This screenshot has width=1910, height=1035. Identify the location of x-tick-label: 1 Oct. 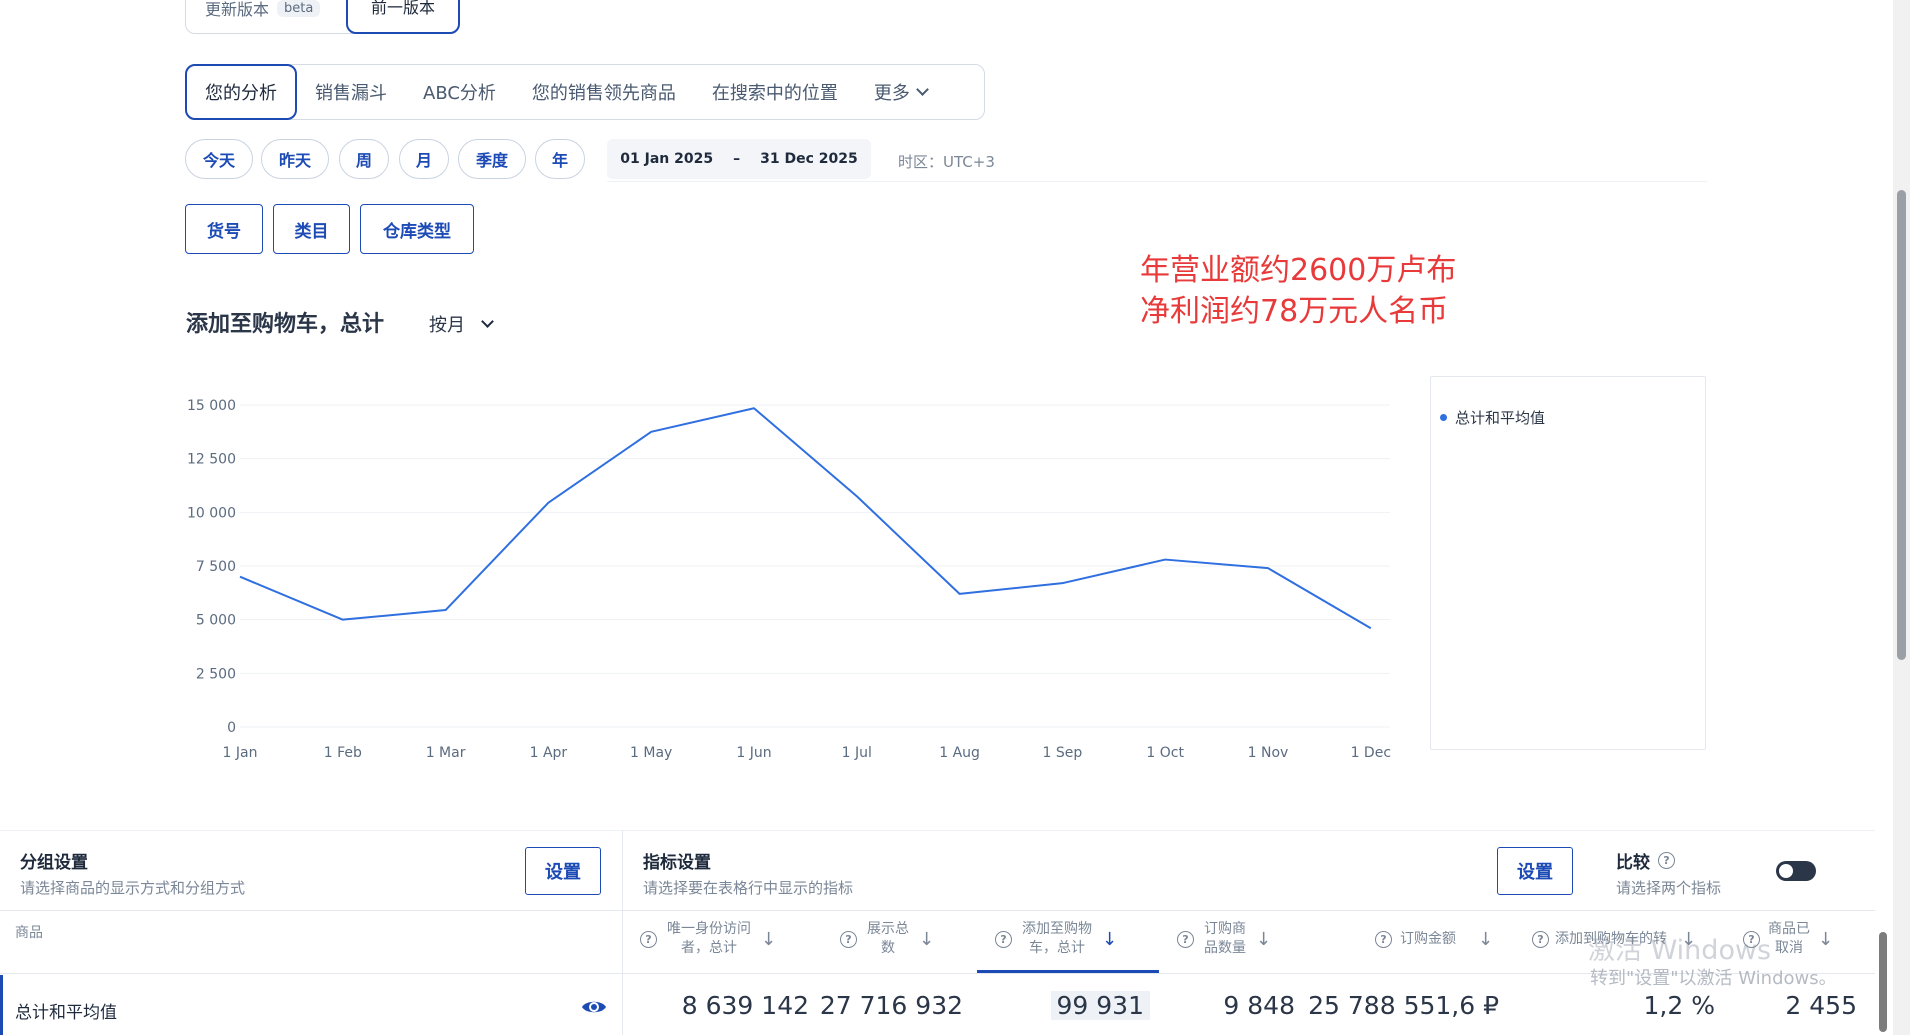
(1165, 753).